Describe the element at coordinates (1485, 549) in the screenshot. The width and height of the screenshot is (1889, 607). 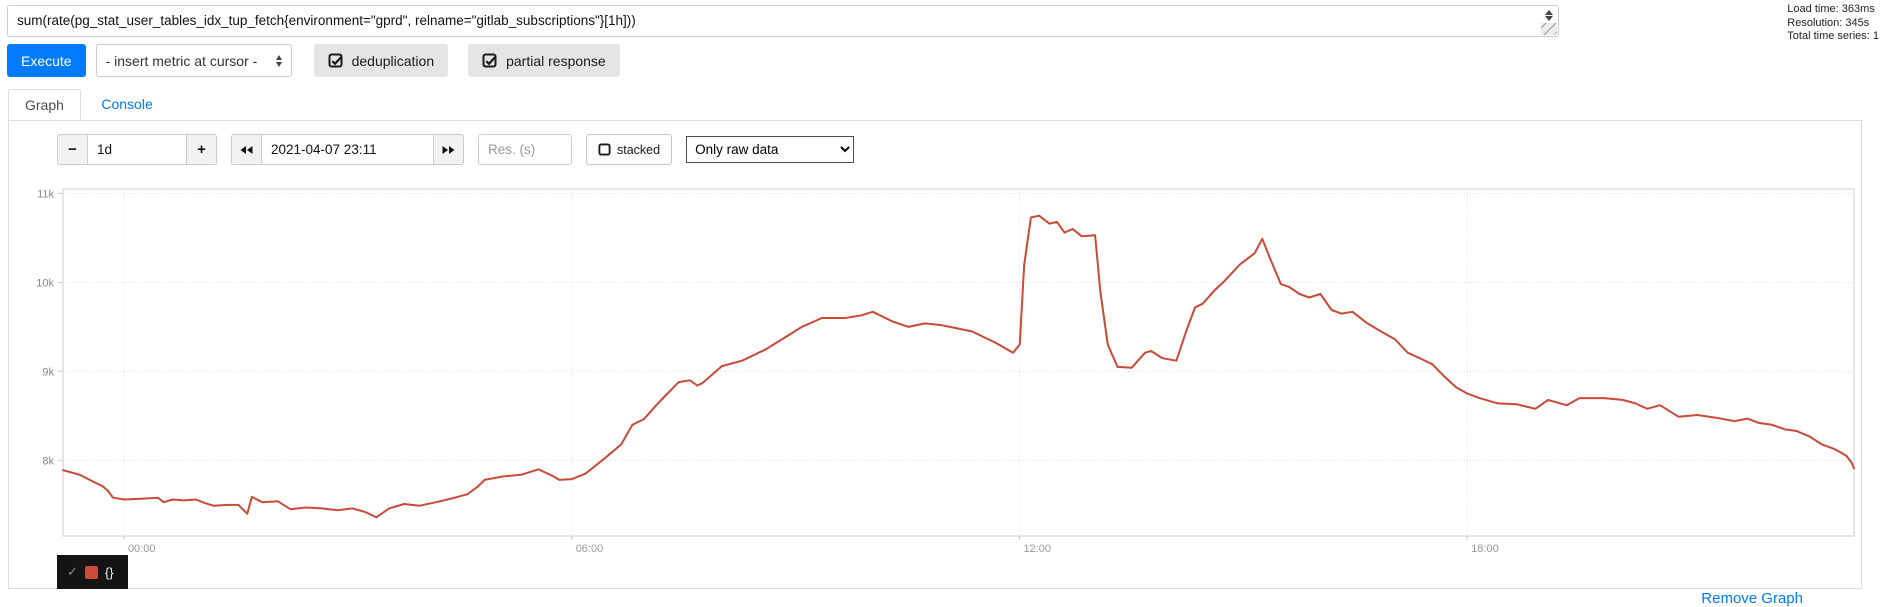
I see `x-tick-label: 18:00` at that location.